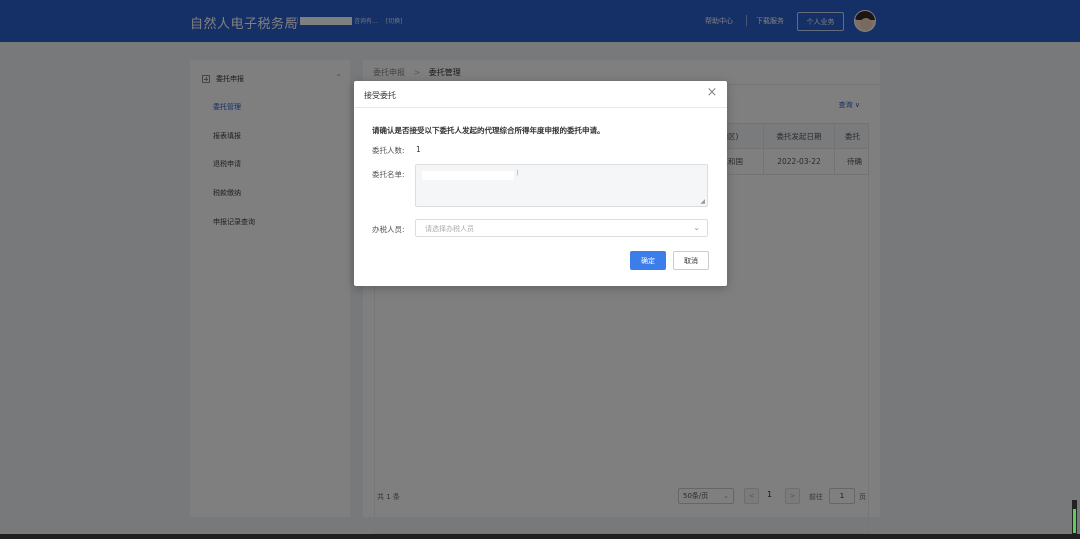  I want to click on entrust-count-label: 委托人数:, so click(388, 150).